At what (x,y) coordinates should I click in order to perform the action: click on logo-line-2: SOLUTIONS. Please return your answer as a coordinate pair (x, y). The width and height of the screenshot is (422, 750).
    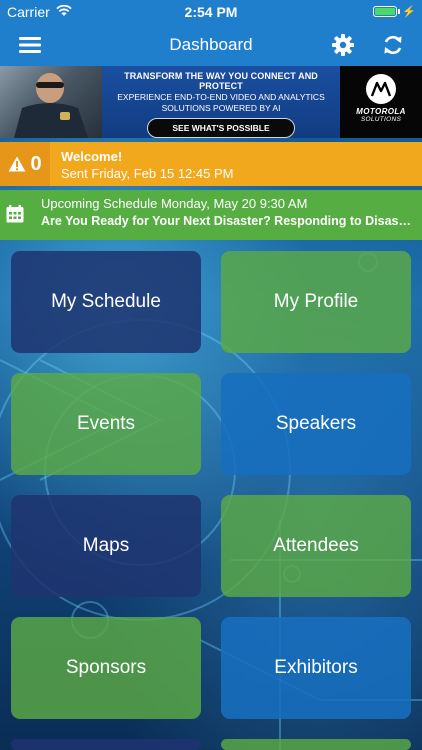
    Looking at the image, I should click on (381, 119).